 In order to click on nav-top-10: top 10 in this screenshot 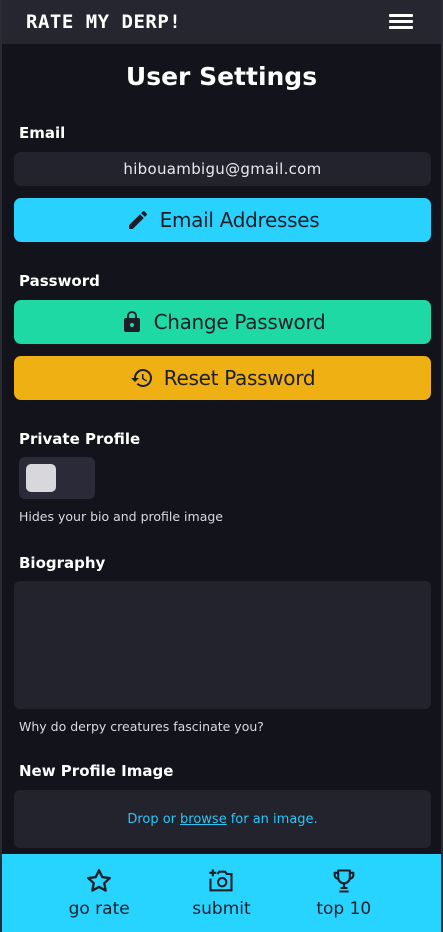, I will do `click(344, 893)`.